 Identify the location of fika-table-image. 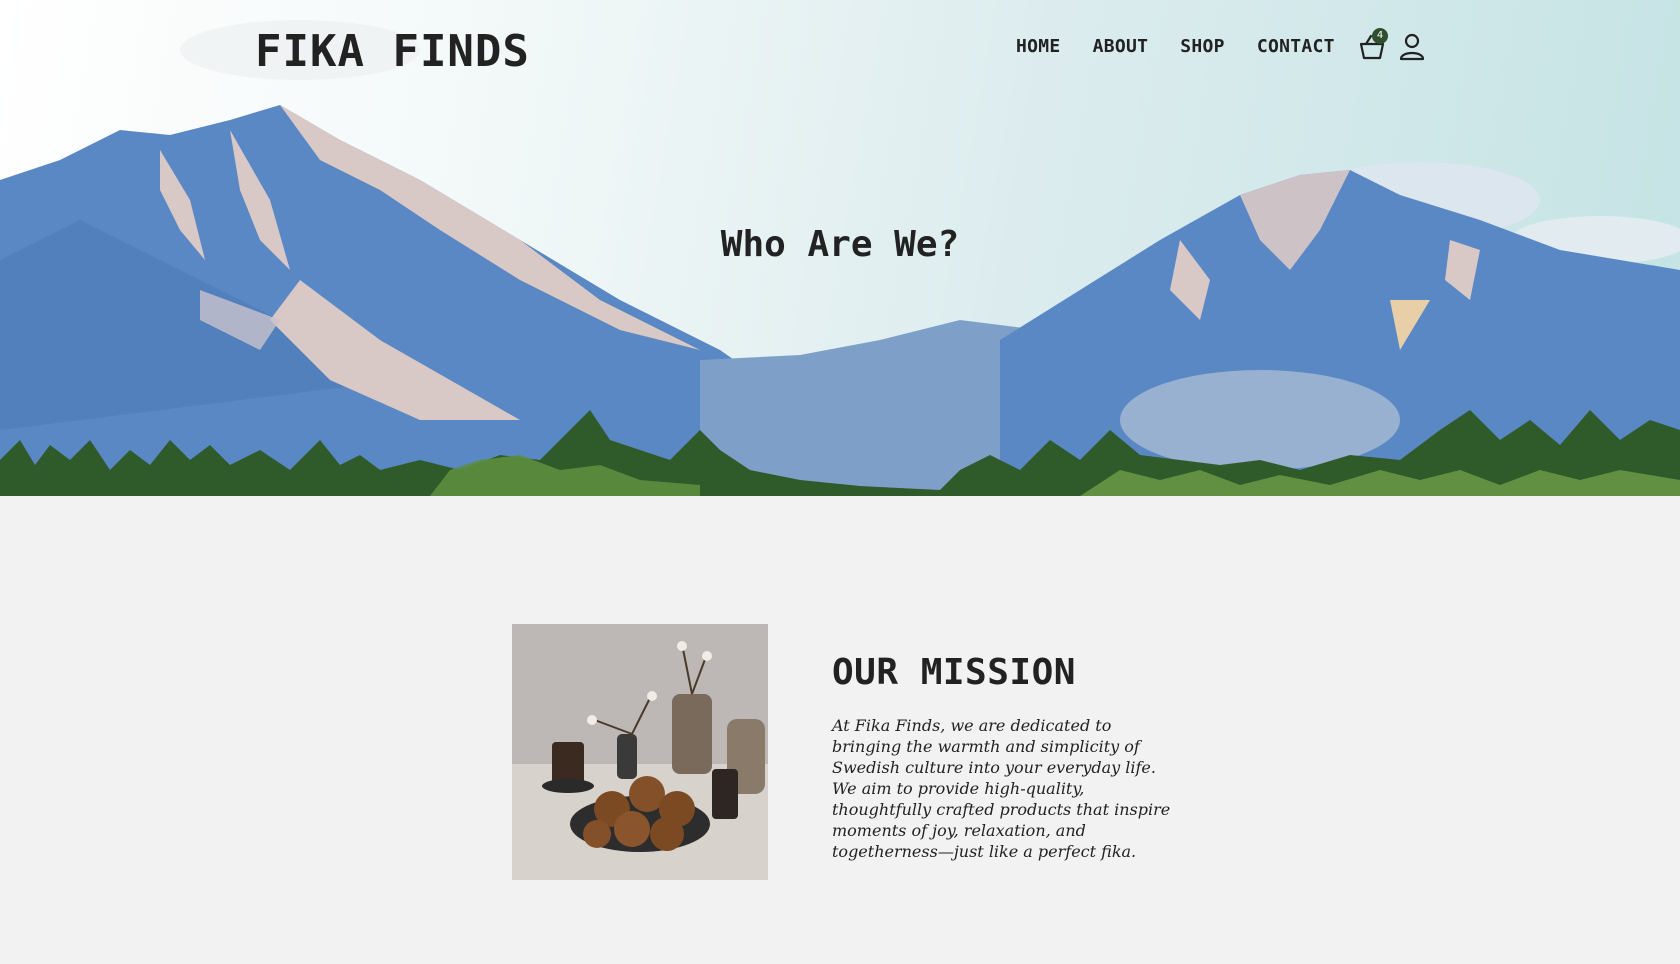
(640, 752).